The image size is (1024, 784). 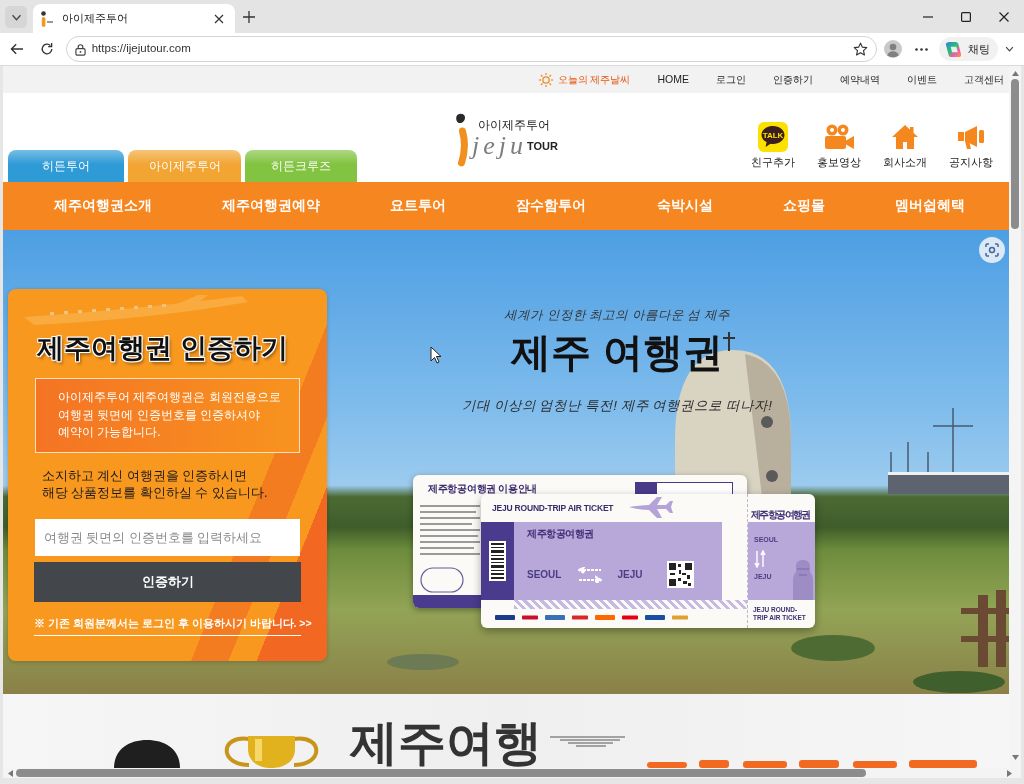 What do you see at coordinates (1015, 73) in the screenshot?
I see `scroll-up-arrow-icon` at bounding box center [1015, 73].